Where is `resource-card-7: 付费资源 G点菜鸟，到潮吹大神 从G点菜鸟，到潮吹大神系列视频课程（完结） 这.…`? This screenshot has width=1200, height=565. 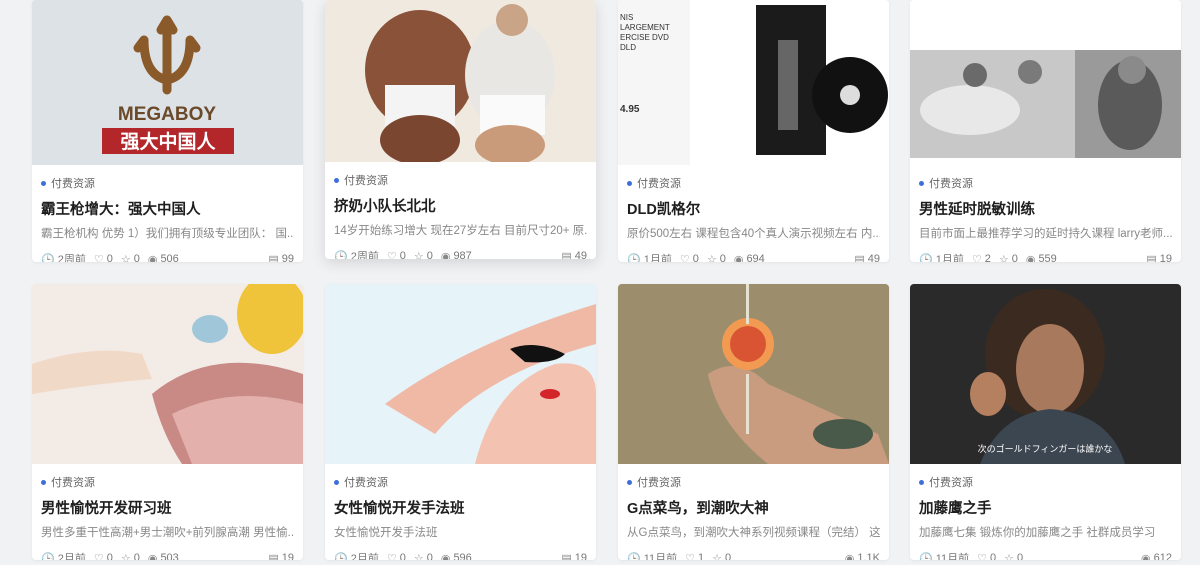 resource-card-7: 付费资源 G点菜鸟，到潮吹大神 从G点菜鸟，到潮吹大神系列视频课程（完结） 这.… is located at coordinates (753, 422).